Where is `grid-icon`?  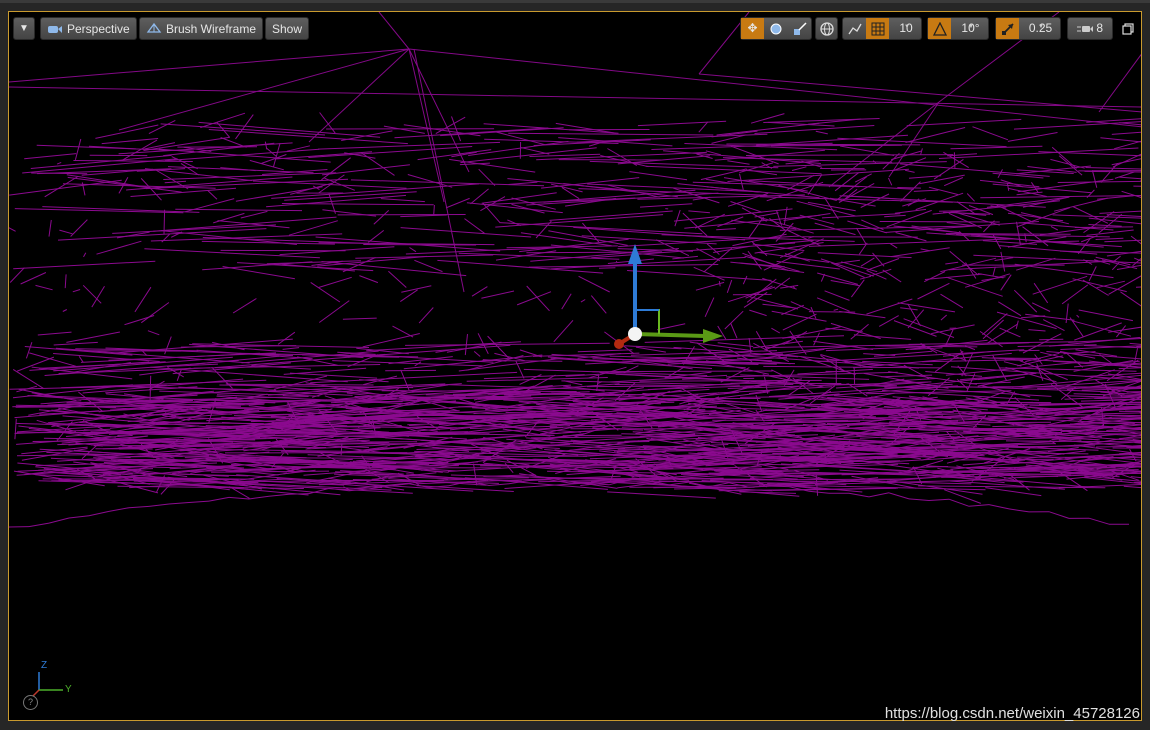
grid-icon is located at coordinates (878, 28).